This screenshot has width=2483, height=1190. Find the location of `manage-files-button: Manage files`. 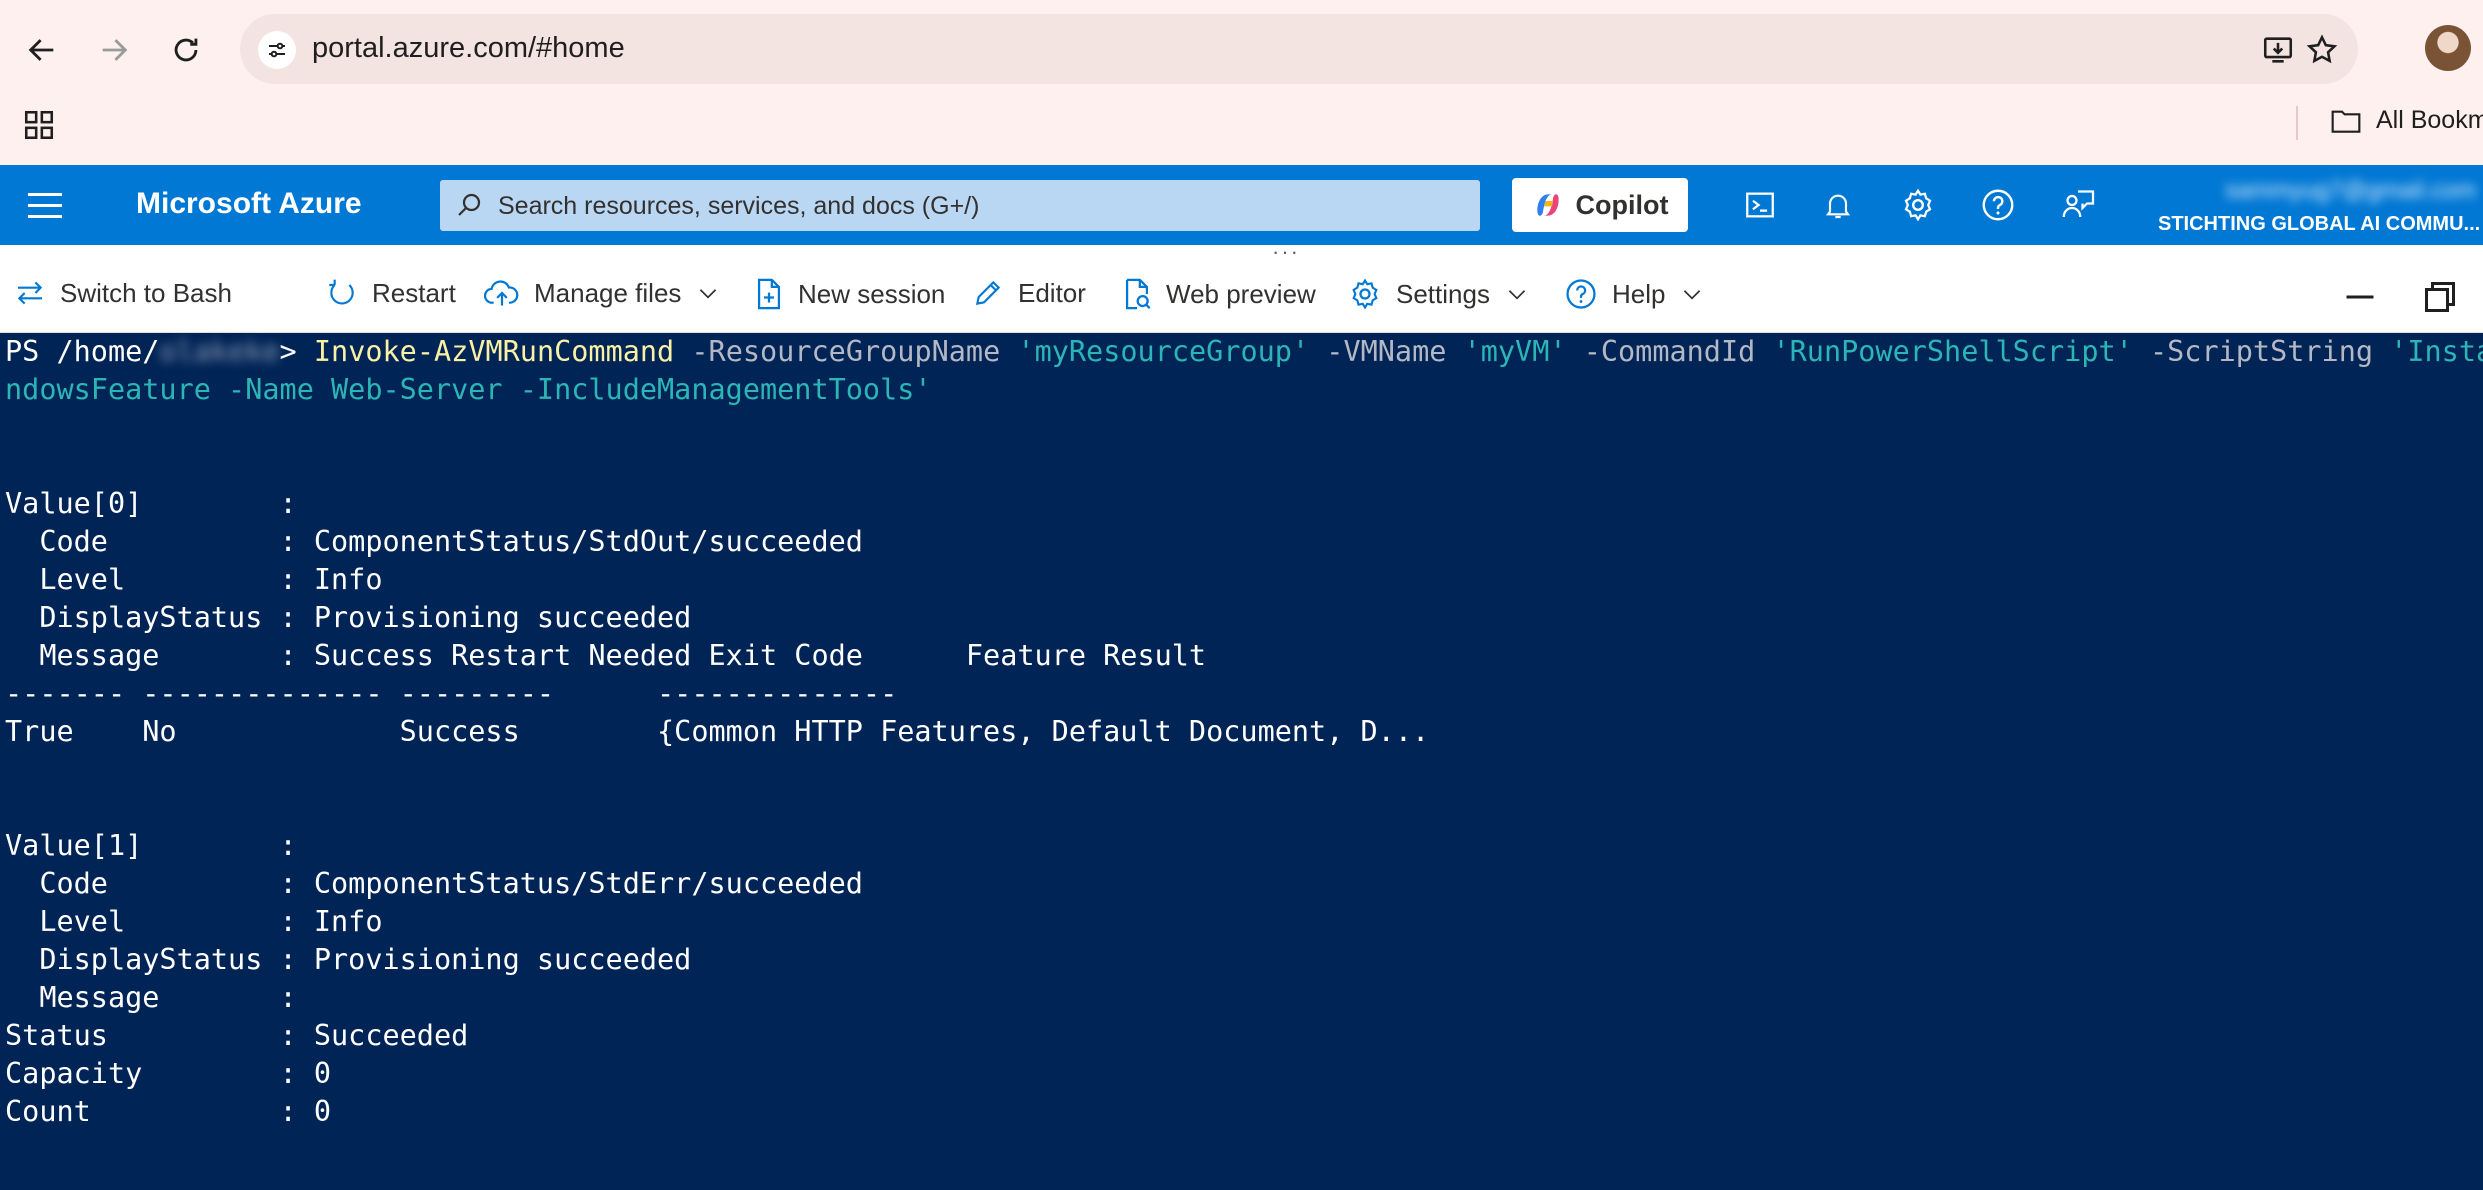

manage-files-button: Manage files is located at coordinates (602, 293).